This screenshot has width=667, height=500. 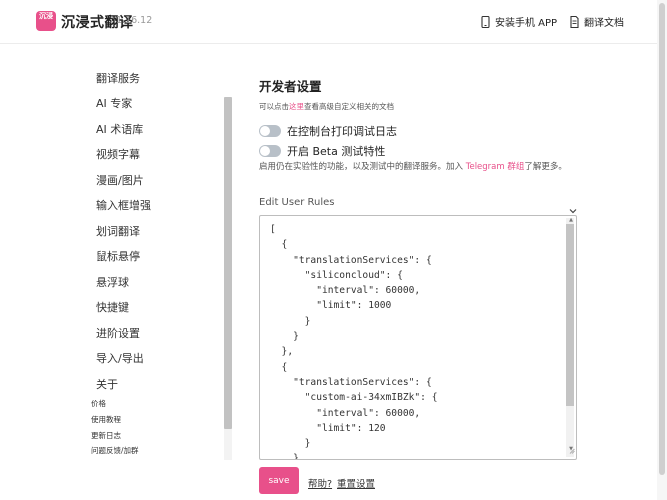 What do you see at coordinates (342, 131) in the screenshot?
I see `debug-log-label: 在控制台打印调试日志` at bounding box center [342, 131].